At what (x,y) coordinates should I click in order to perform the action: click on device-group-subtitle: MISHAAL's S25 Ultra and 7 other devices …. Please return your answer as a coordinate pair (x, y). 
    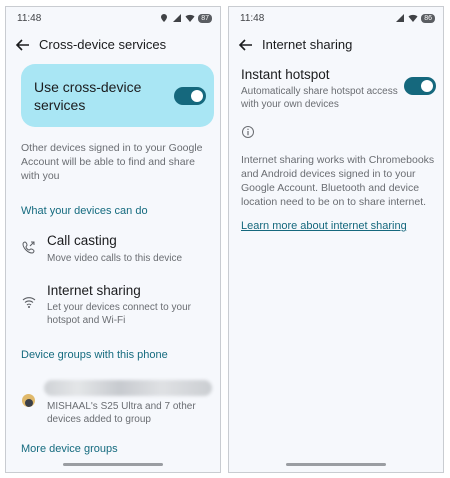
    Looking at the image, I should click on (121, 413).